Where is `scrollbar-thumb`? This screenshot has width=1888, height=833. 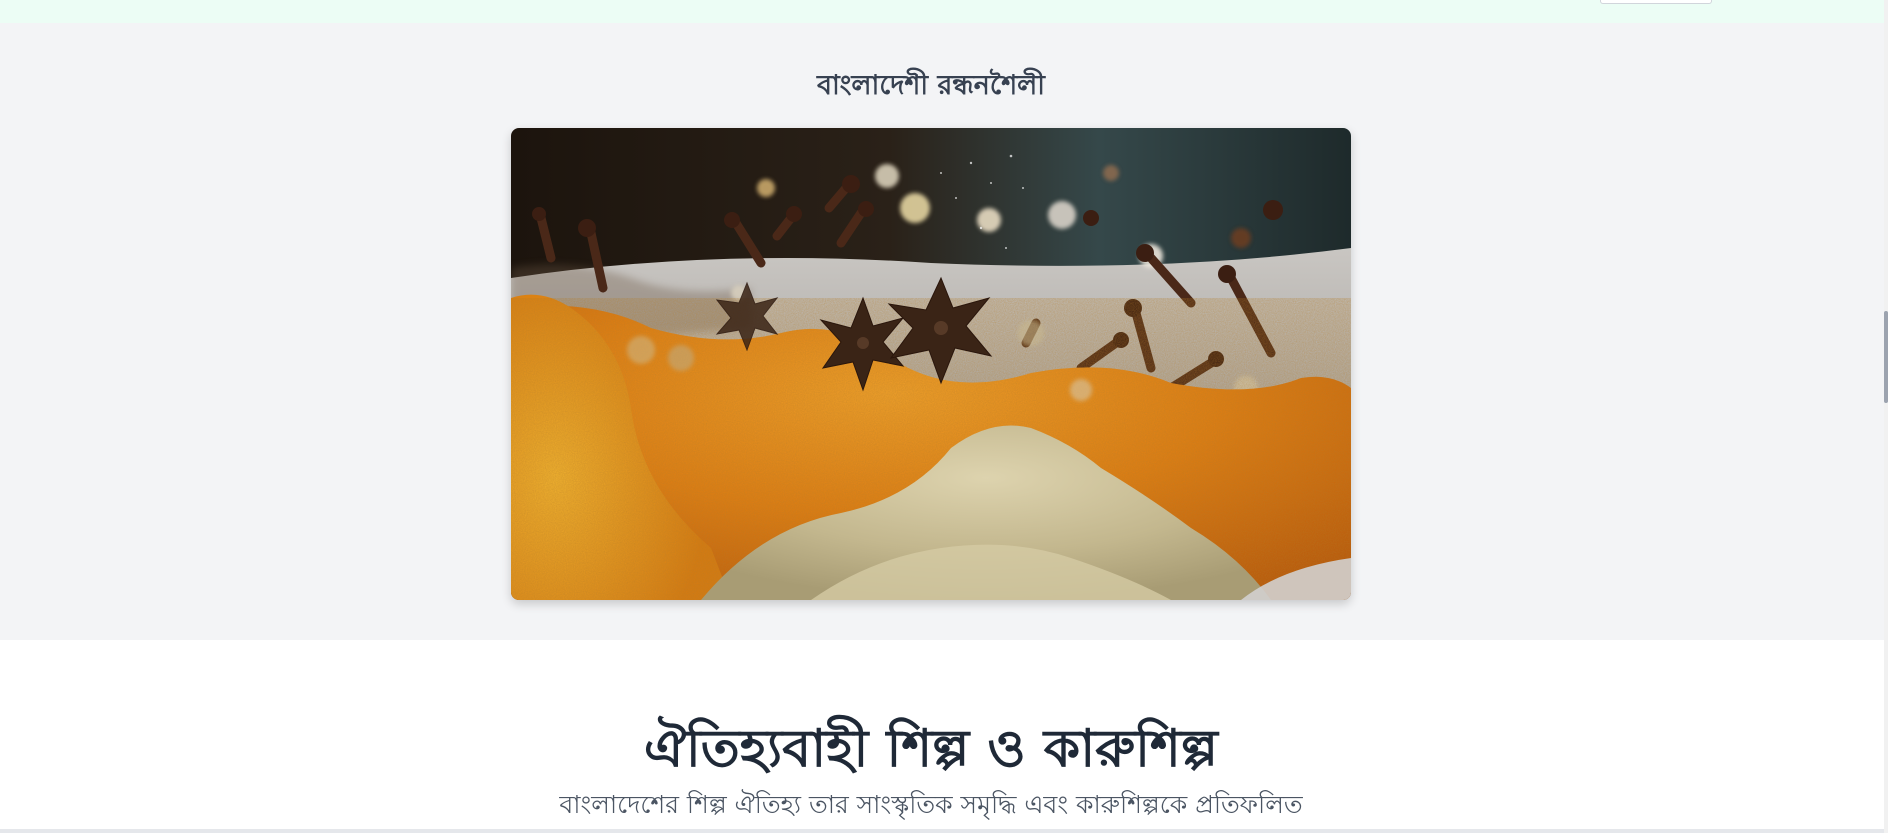 scrollbar-thumb is located at coordinates (1886, 357).